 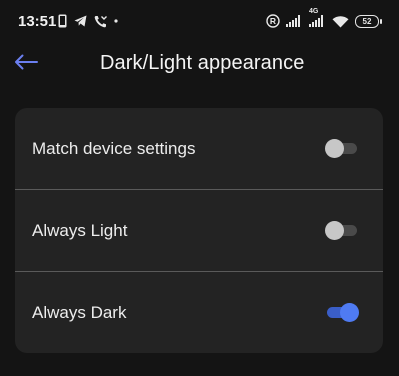 I want to click on status-time: 13:51, so click(x=37, y=21).